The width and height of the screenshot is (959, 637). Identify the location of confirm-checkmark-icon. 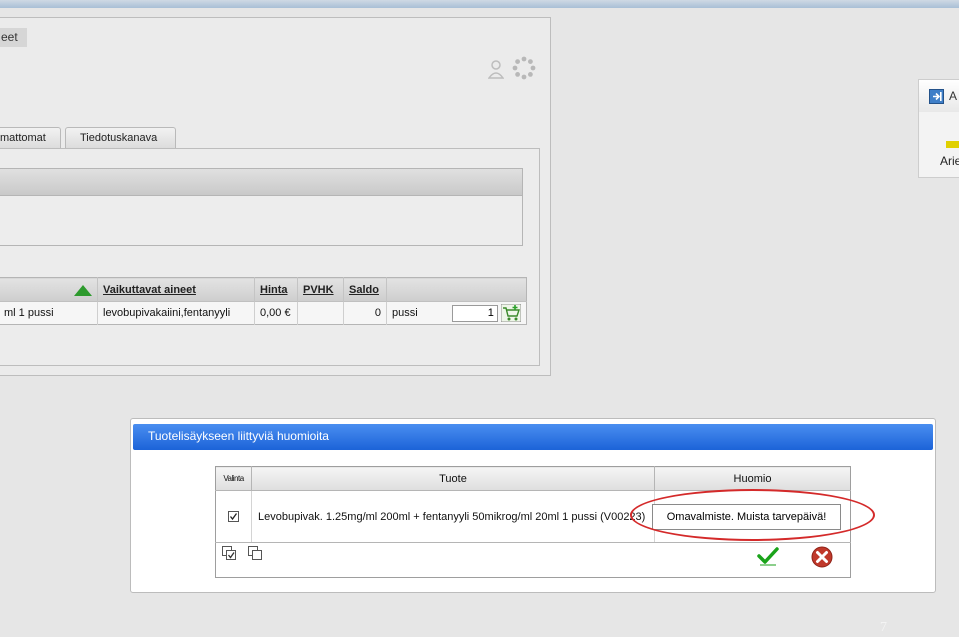
(768, 556).